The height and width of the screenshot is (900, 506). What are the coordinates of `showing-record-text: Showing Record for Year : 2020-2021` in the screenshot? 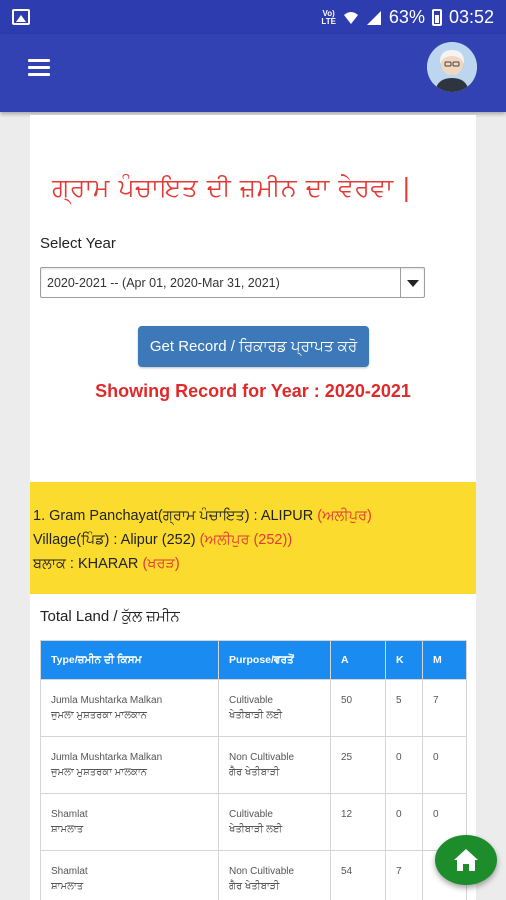 It's located at (253, 391).